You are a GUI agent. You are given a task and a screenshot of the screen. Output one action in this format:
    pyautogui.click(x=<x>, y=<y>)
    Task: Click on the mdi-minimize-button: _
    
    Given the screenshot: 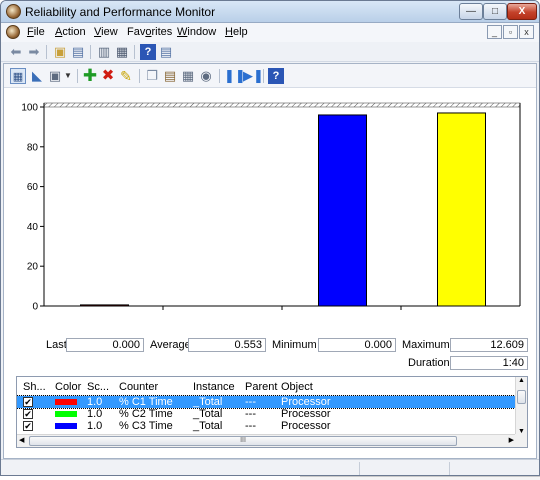 What is the action you would take?
    pyautogui.click(x=494, y=32)
    